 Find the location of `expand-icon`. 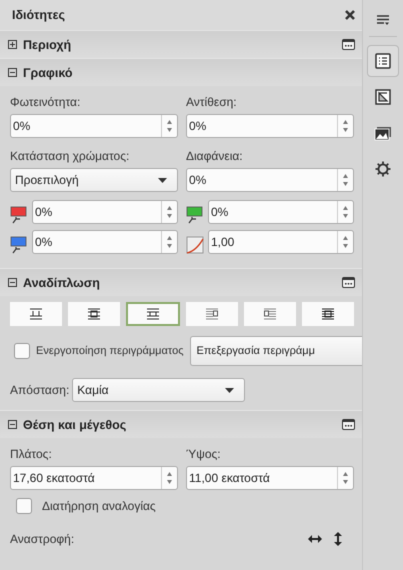

expand-icon is located at coordinates (12, 44).